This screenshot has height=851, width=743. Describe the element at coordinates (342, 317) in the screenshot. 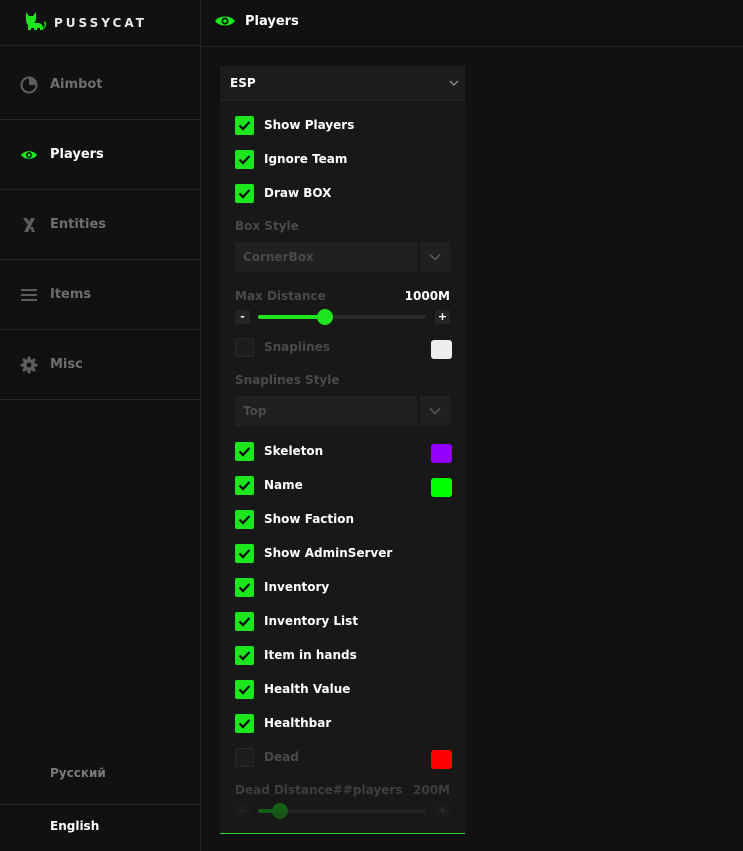

I see `max-distance-slider` at that location.